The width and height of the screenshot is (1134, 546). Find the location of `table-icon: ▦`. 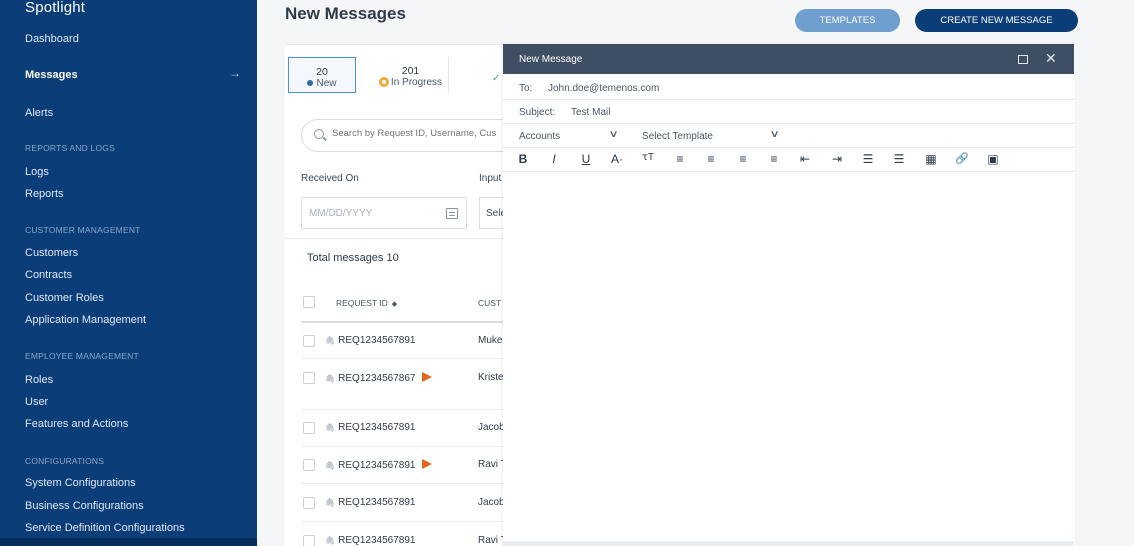

table-icon: ▦ is located at coordinates (931, 159).